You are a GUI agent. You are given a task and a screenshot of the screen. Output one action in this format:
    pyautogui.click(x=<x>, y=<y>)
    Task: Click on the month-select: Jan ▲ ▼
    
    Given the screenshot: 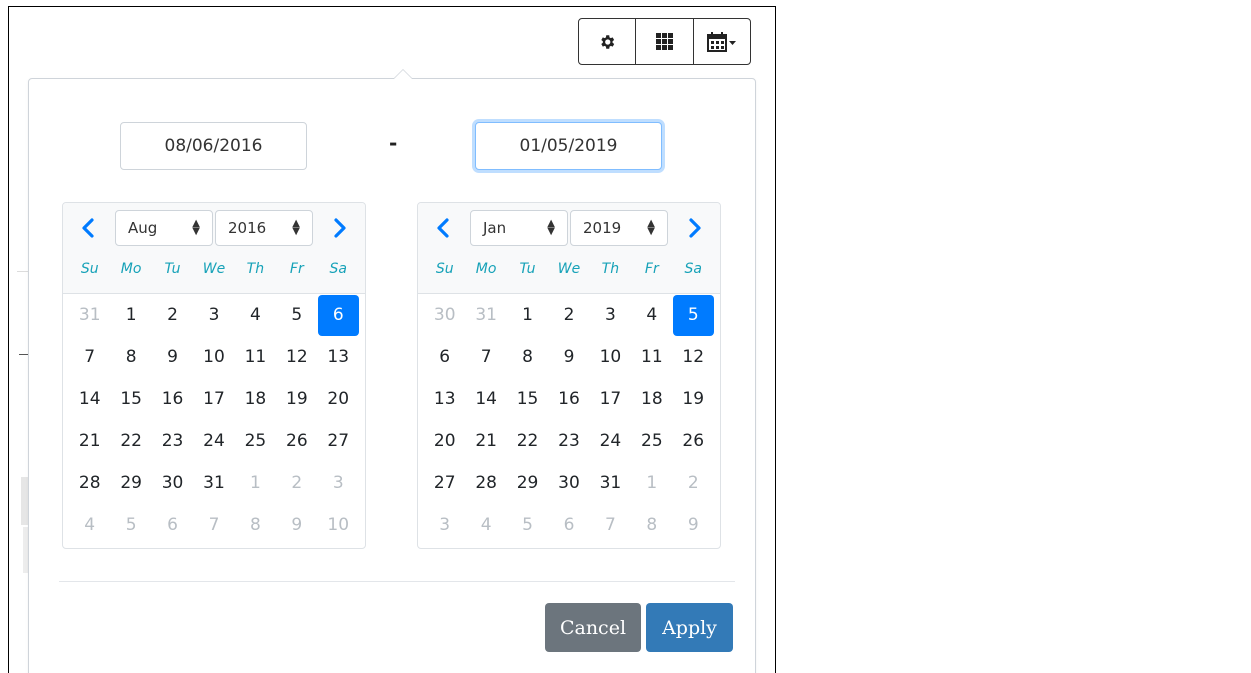 What is the action you would take?
    pyautogui.click(x=519, y=228)
    